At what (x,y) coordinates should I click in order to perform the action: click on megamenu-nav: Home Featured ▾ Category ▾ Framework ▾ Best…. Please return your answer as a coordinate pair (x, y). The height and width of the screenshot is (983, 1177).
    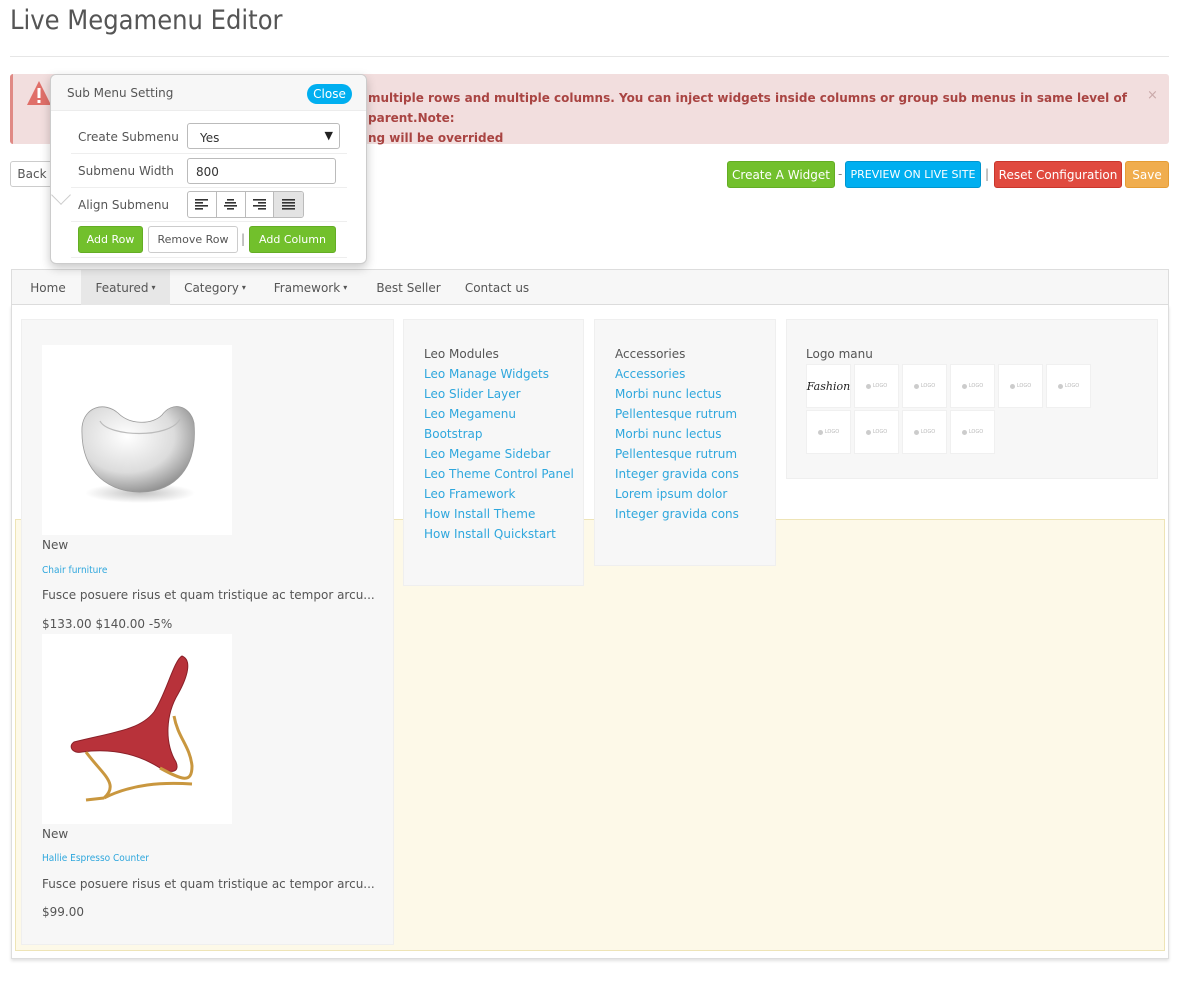
    Looking at the image, I should click on (590, 287).